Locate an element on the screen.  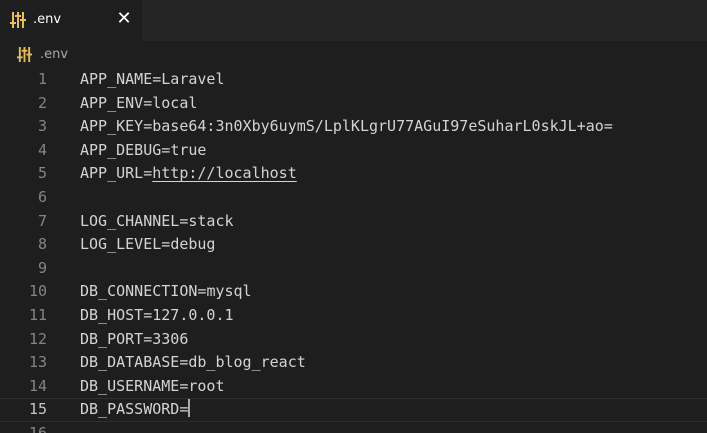
line-text: APP_URL=http://localhost is located at coordinates (188, 174).